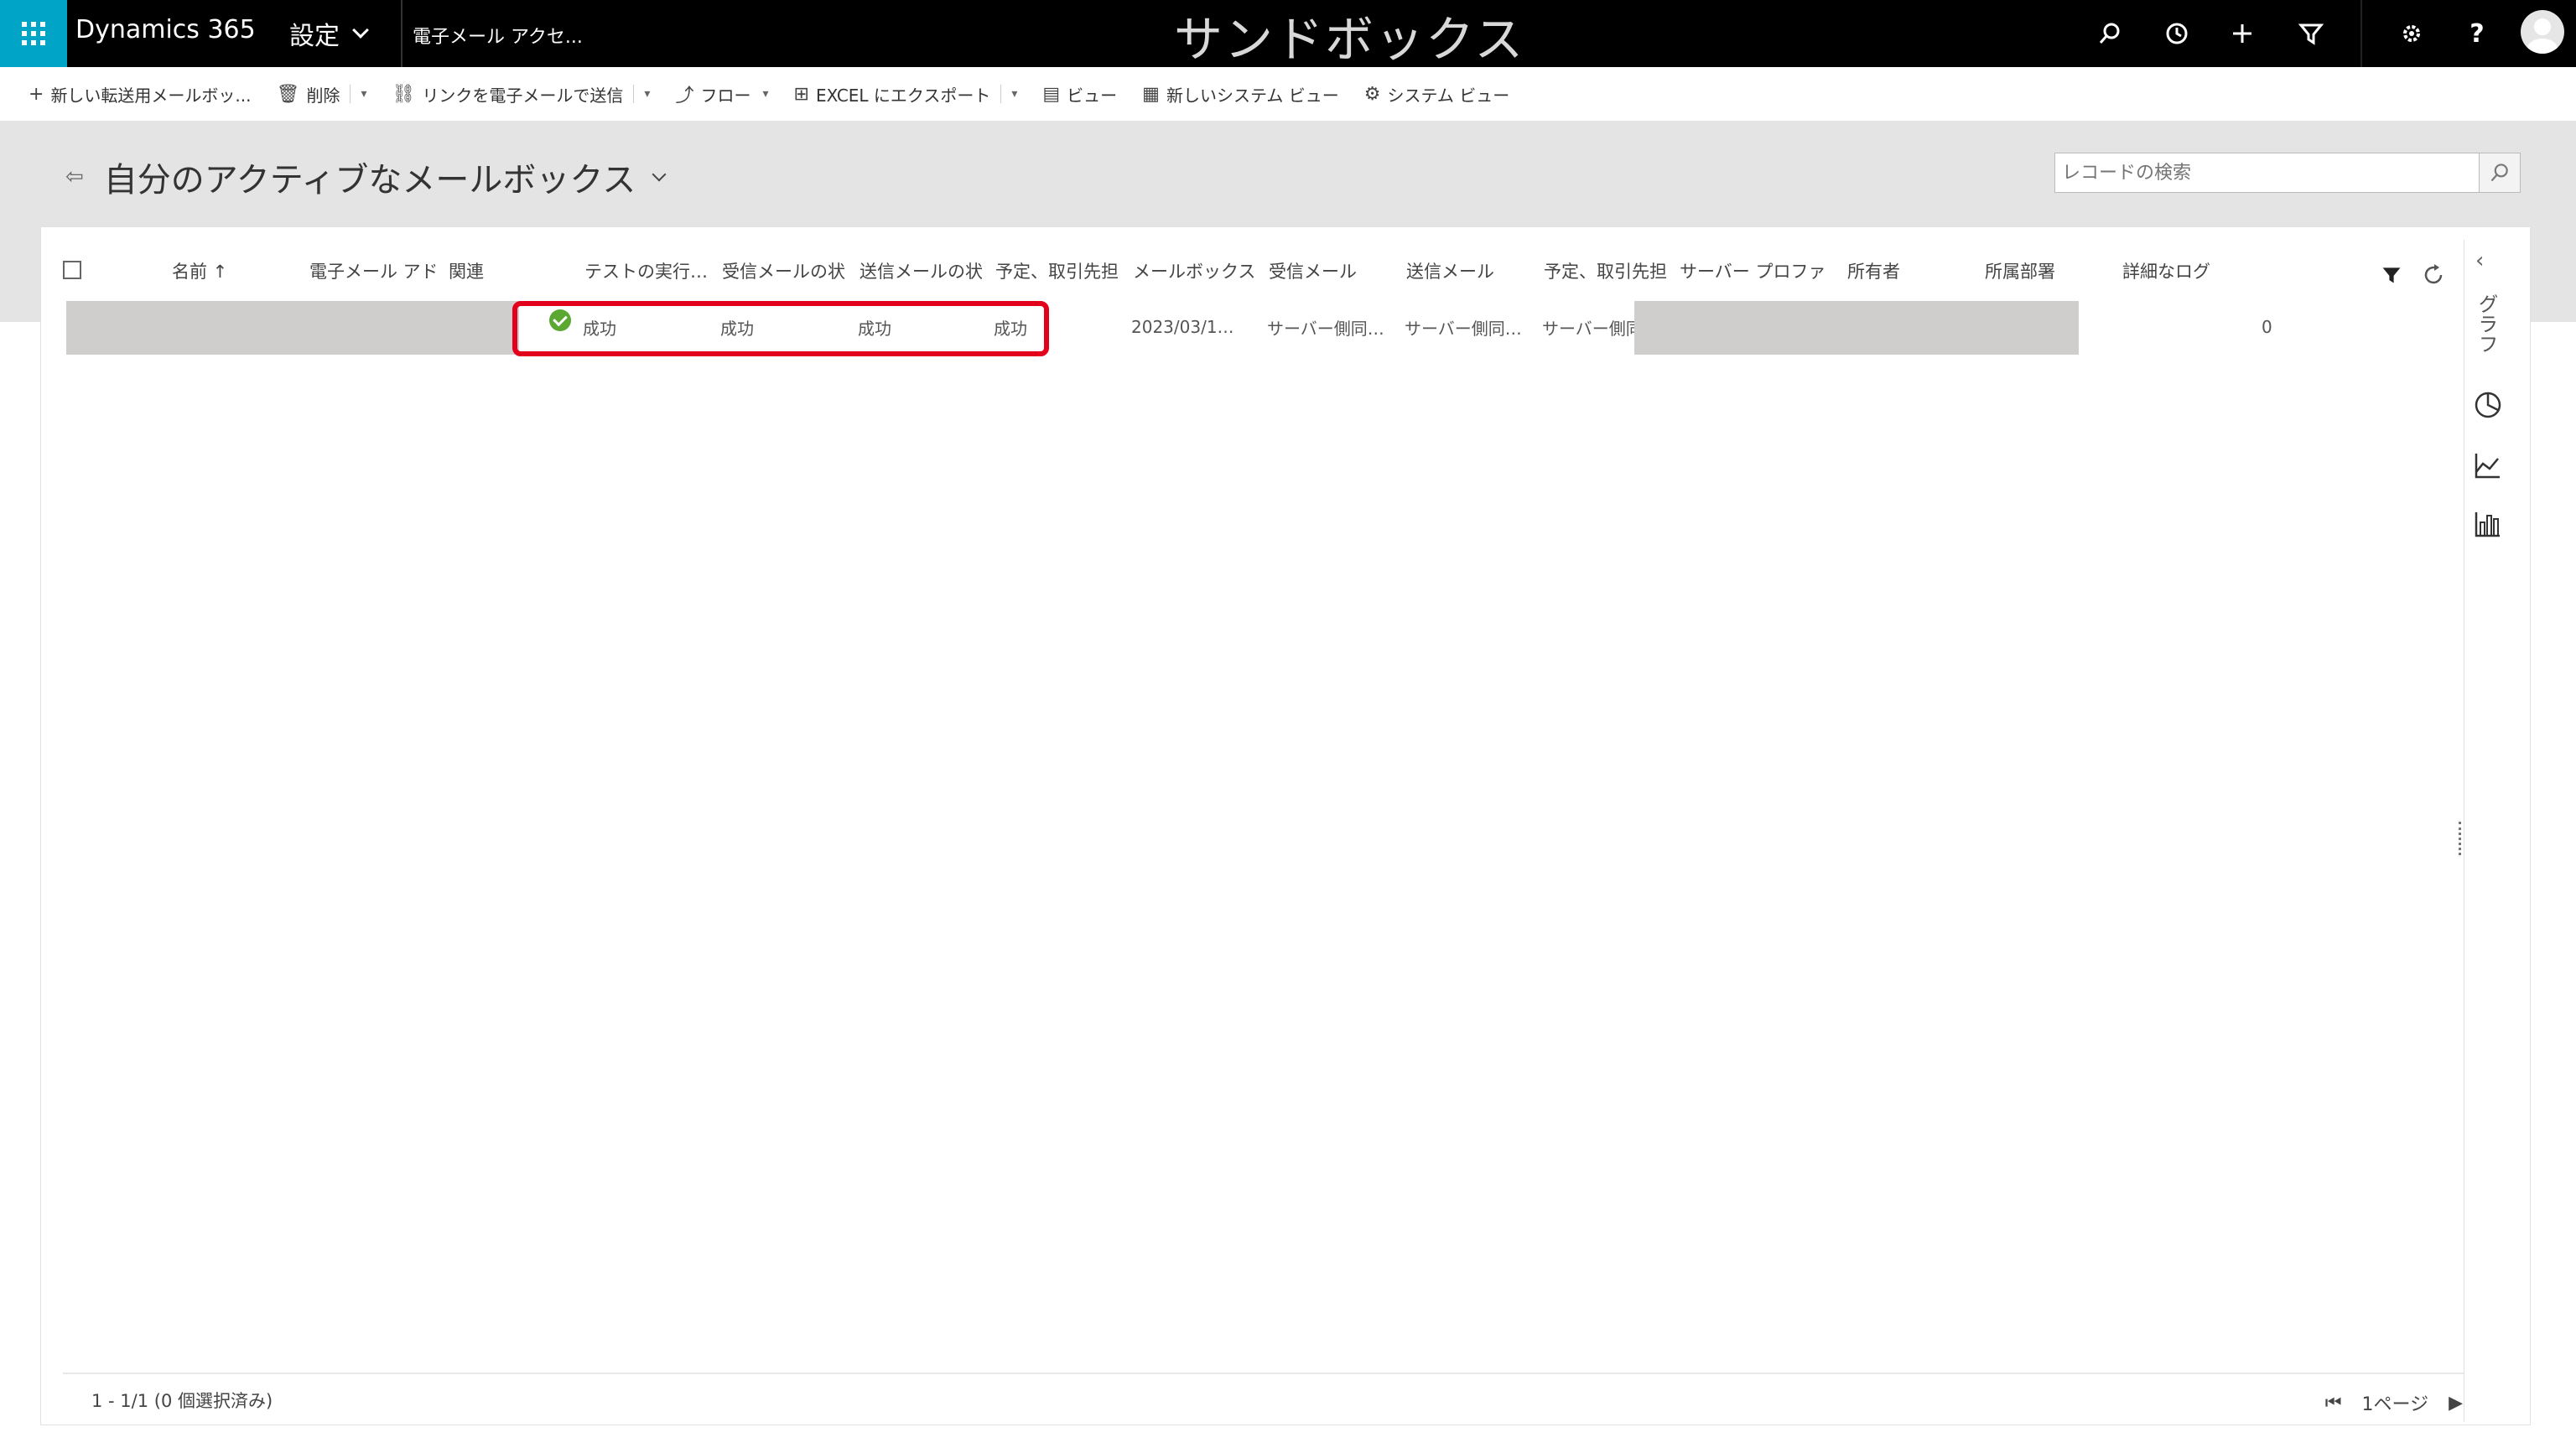  What do you see at coordinates (1060, 270) in the screenshot?
I see `column-header-appointments-status: 予定、取引先担` at bounding box center [1060, 270].